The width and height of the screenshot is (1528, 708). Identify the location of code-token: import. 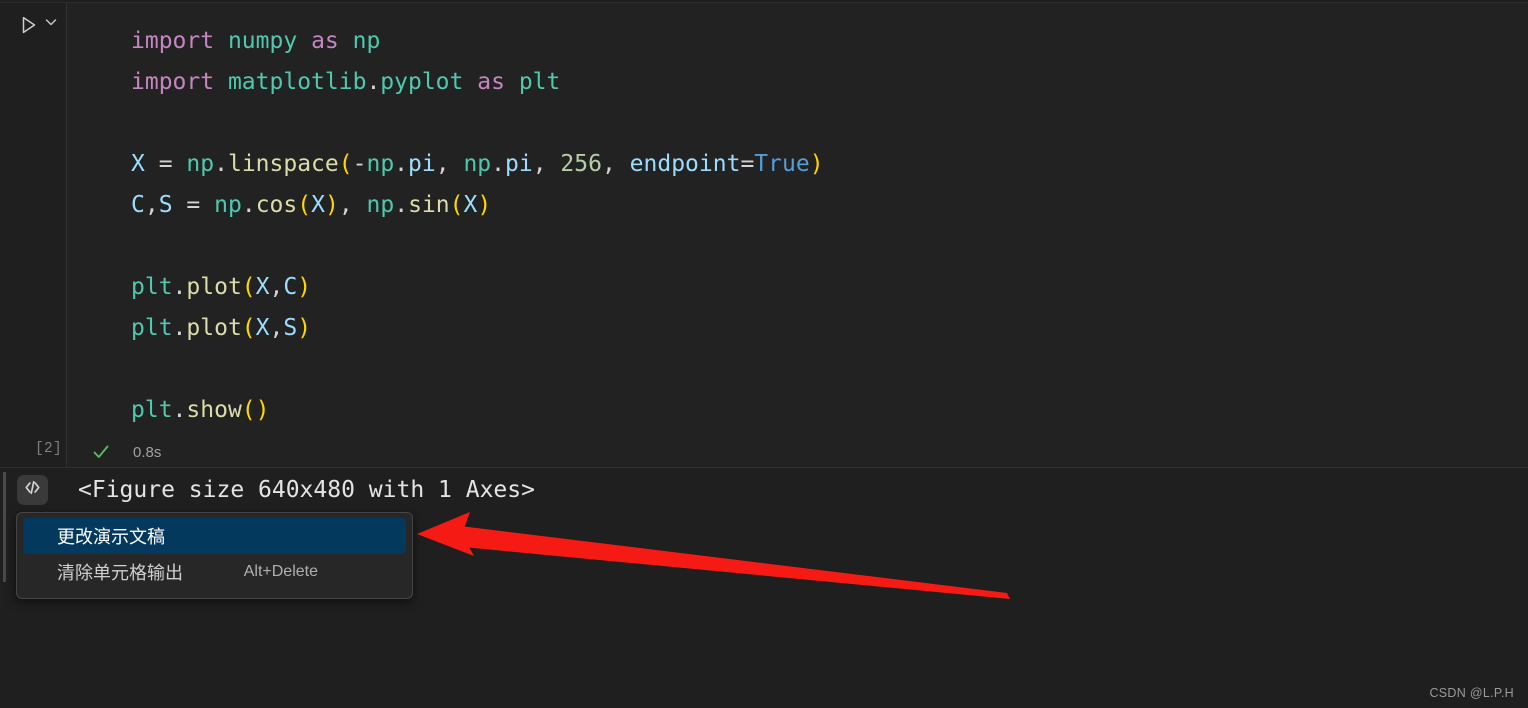
(173, 41).